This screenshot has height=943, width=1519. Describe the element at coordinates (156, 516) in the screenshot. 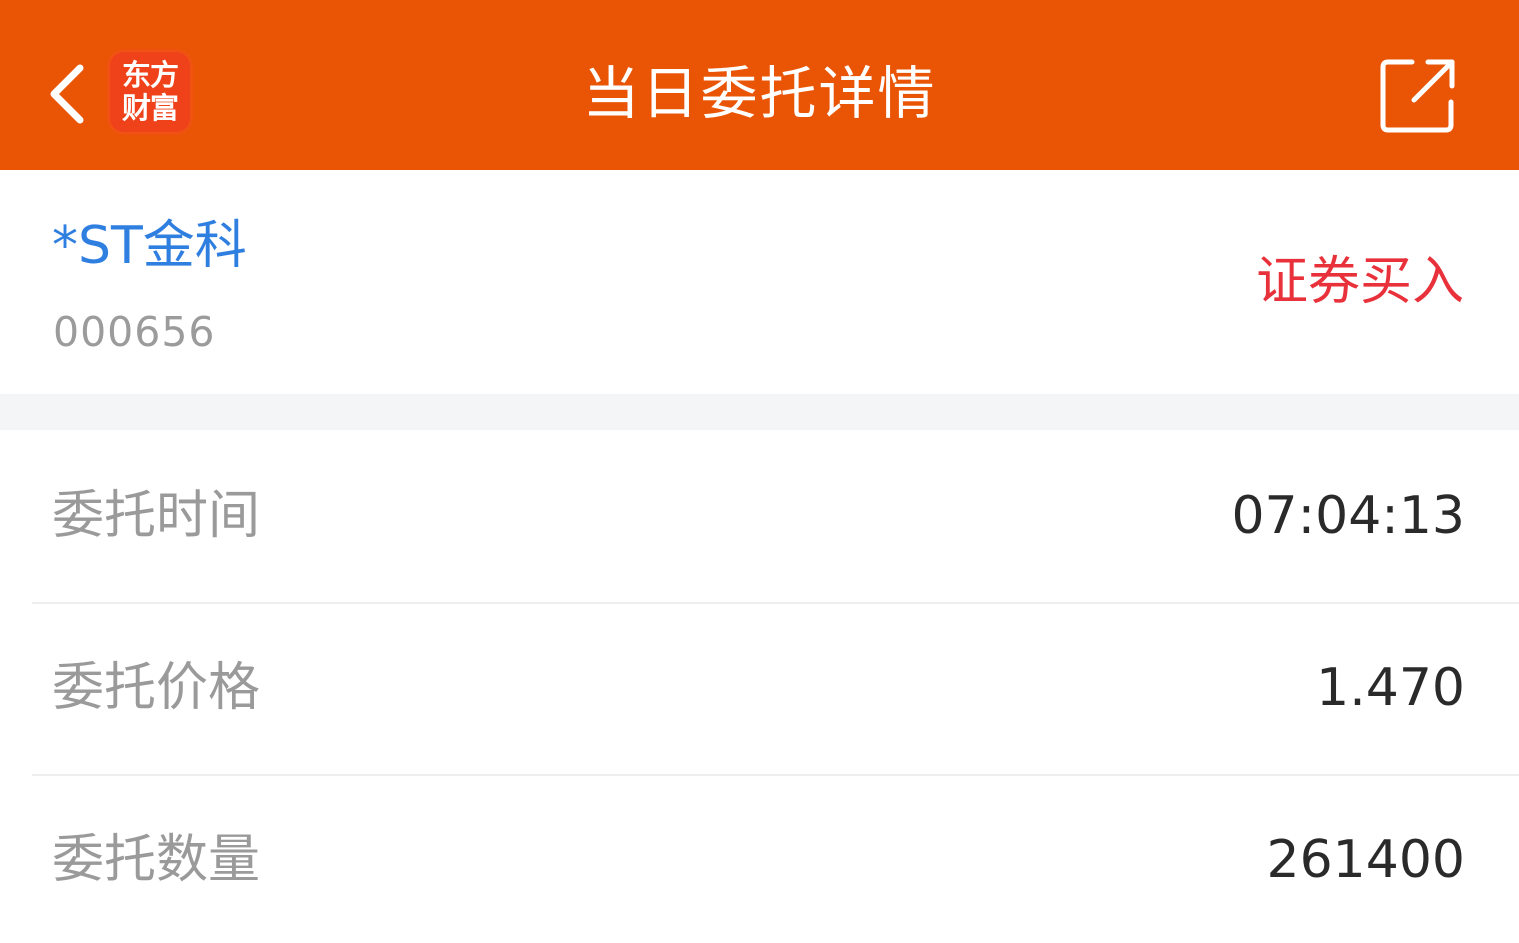

I see `order-time-label: 委托时间` at that location.